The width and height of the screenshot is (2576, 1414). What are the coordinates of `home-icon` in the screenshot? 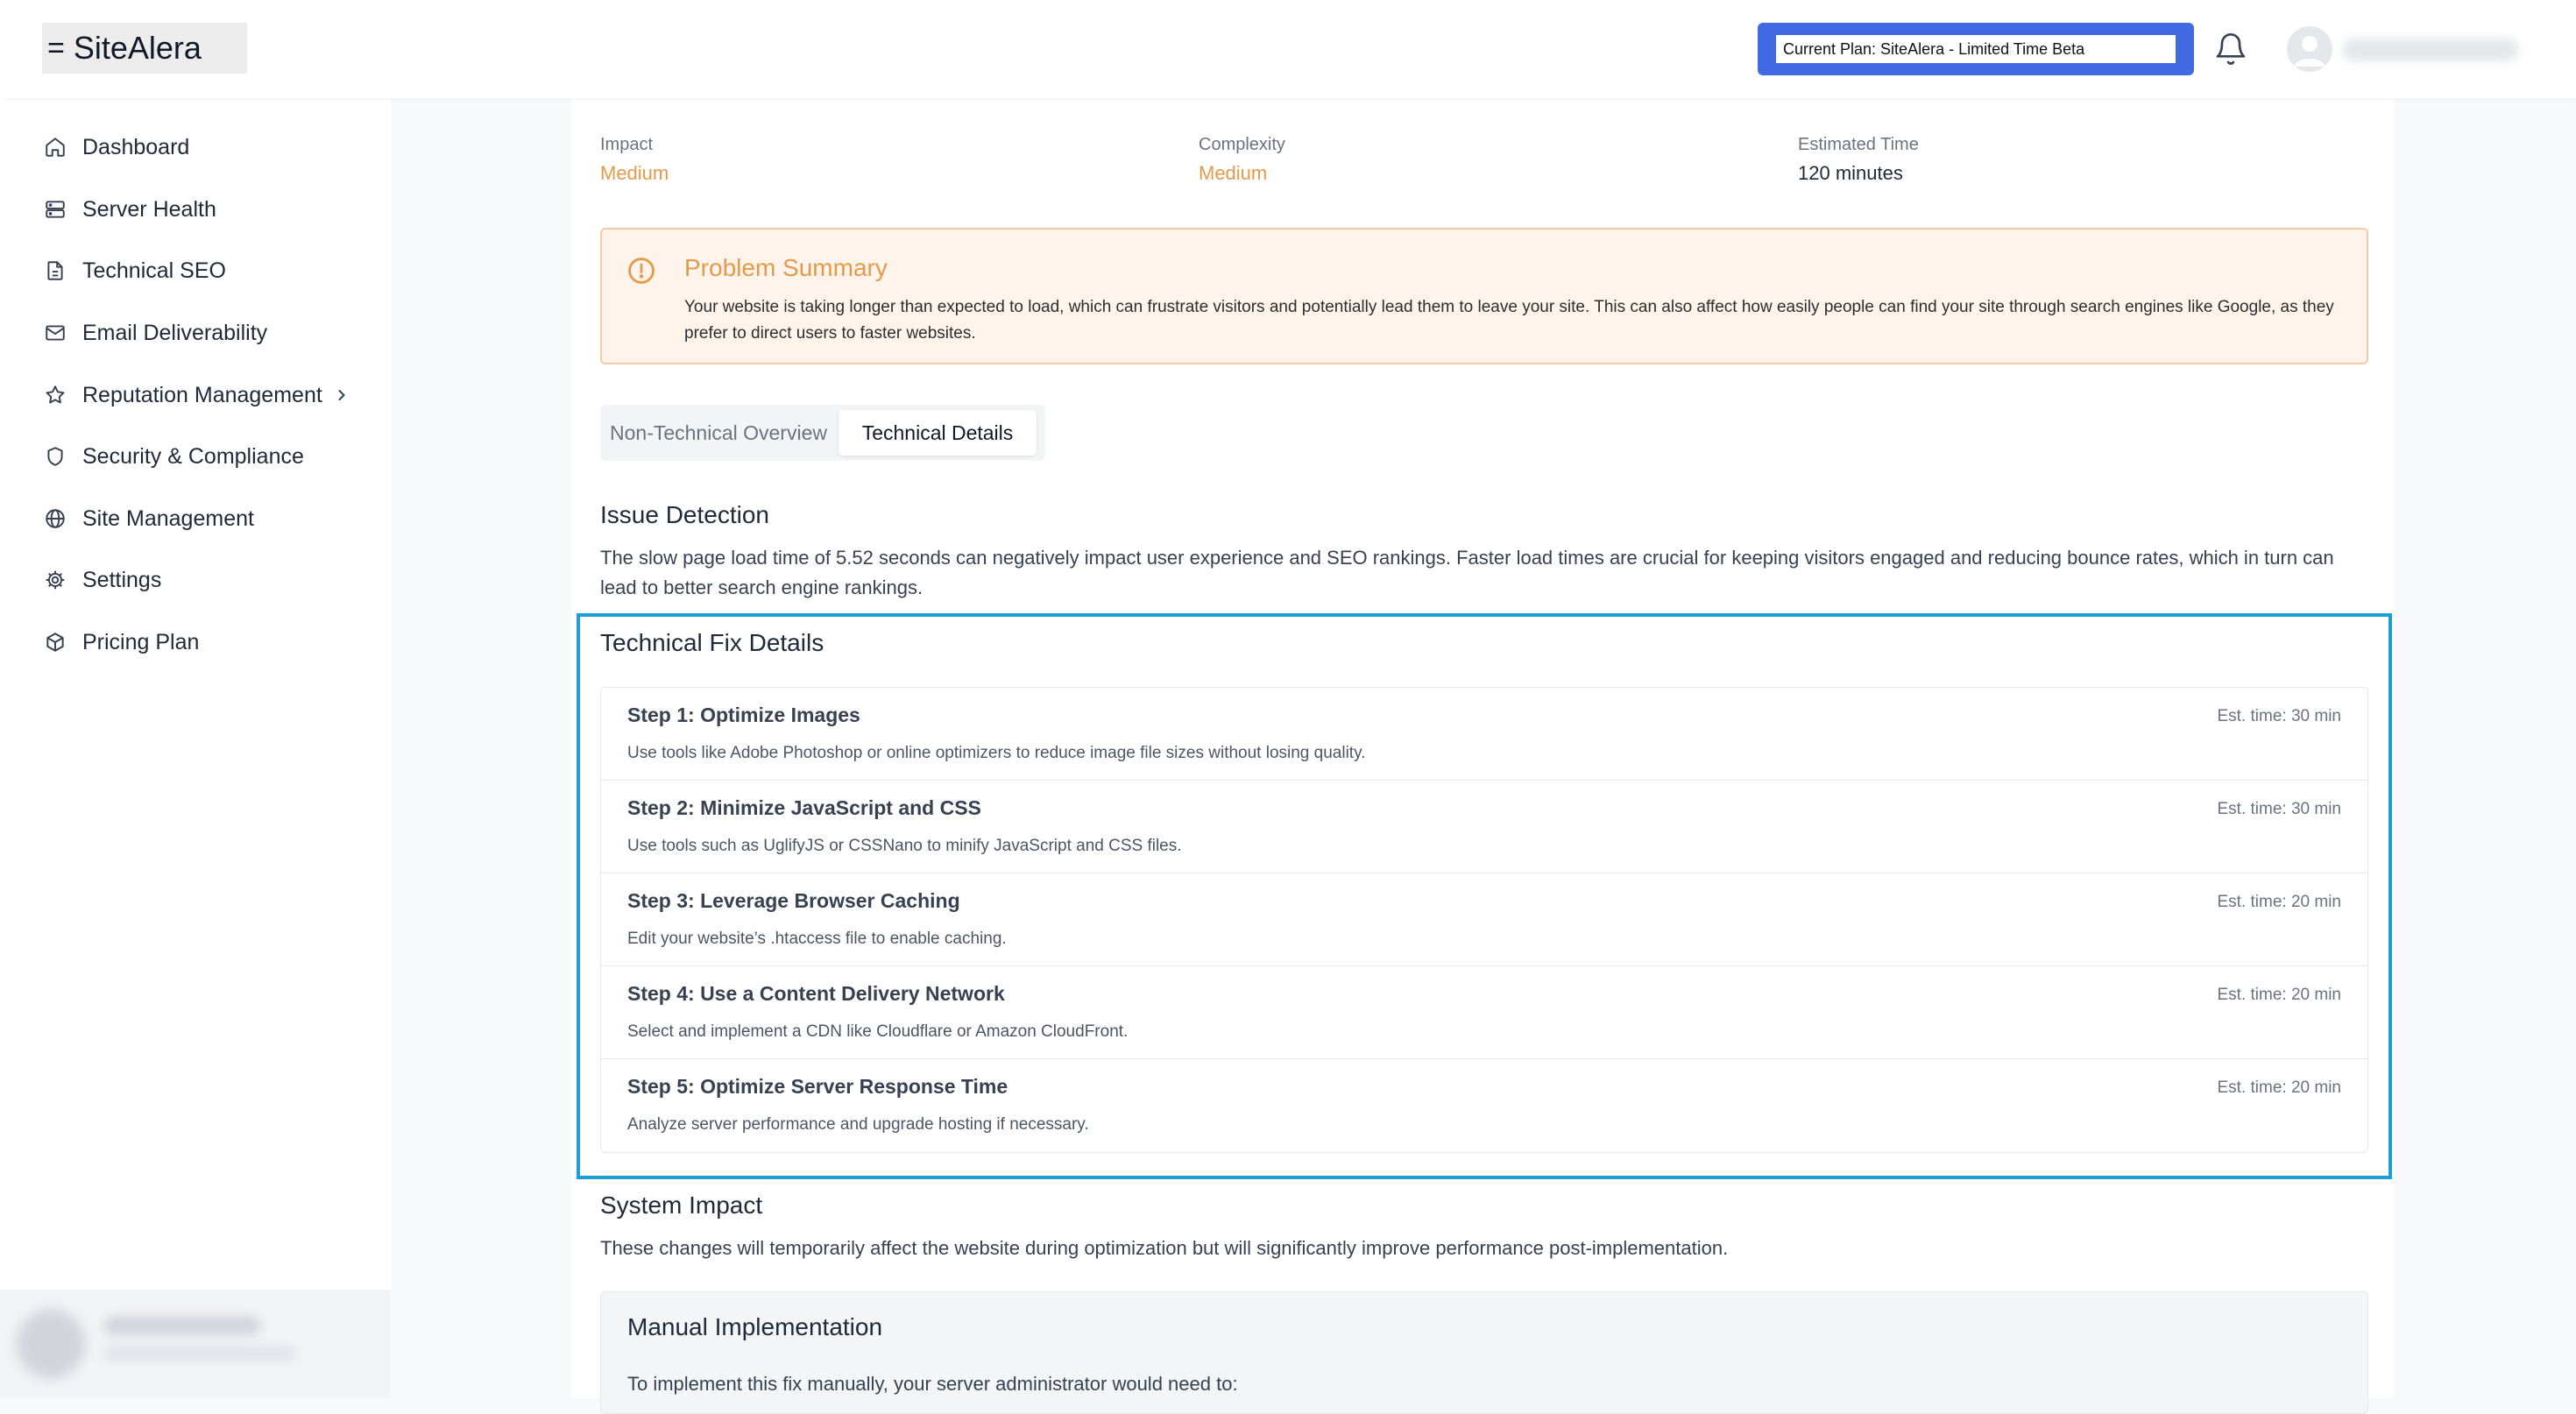 It's located at (55, 147).